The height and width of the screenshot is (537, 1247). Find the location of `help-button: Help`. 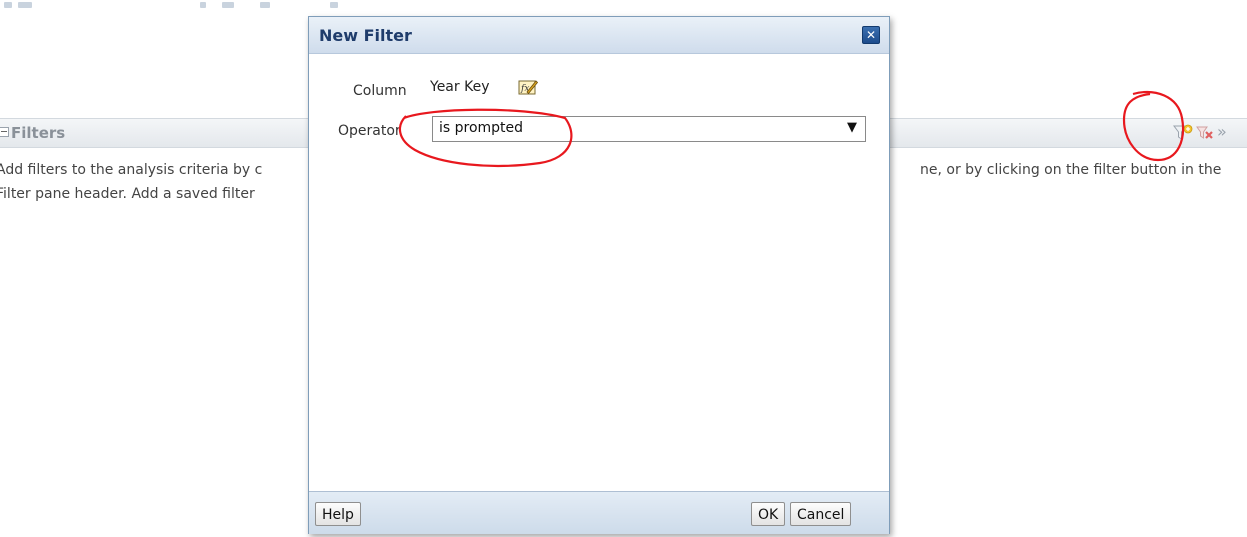

help-button: Help is located at coordinates (338, 514).